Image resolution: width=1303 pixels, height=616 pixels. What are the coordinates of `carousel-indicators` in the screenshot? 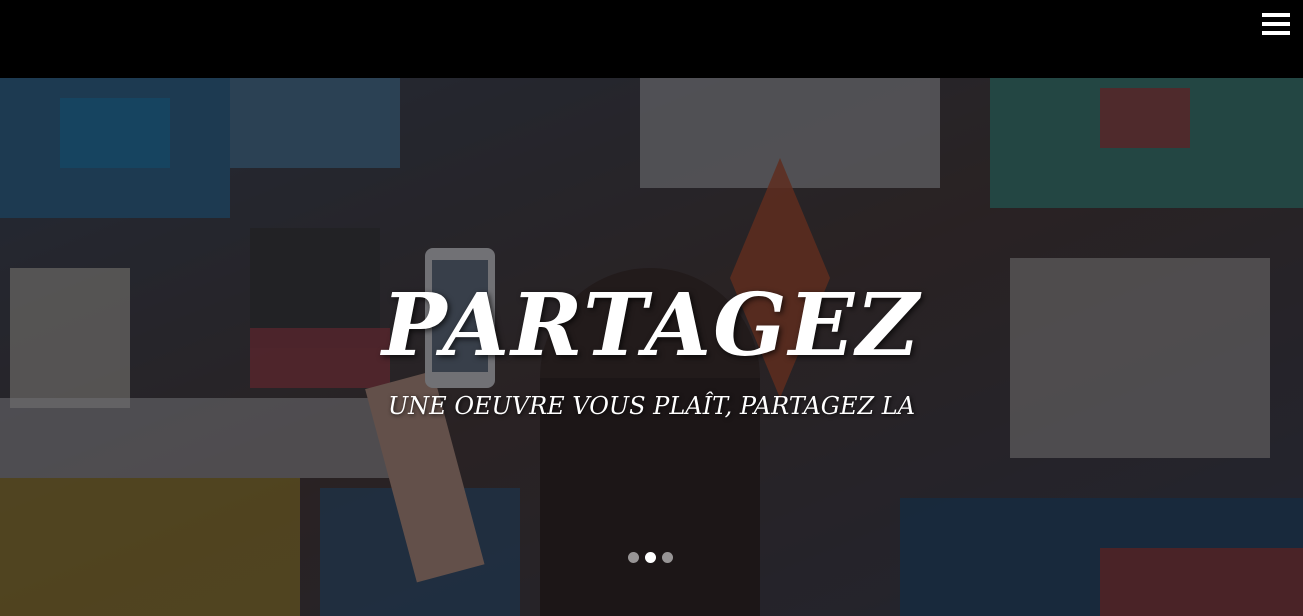 It's located at (650, 558).